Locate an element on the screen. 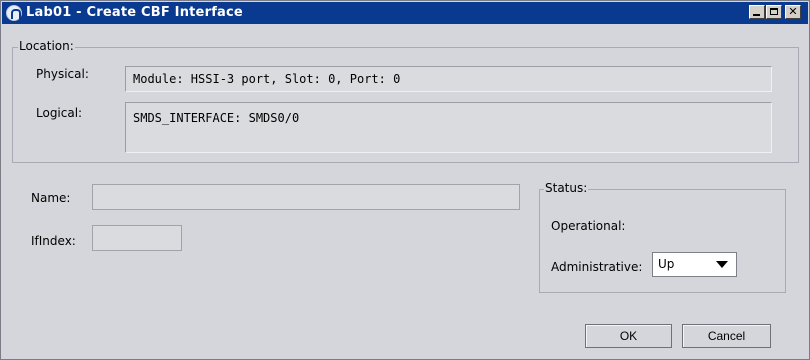  administrative-label: Administrative: is located at coordinates (597, 267).